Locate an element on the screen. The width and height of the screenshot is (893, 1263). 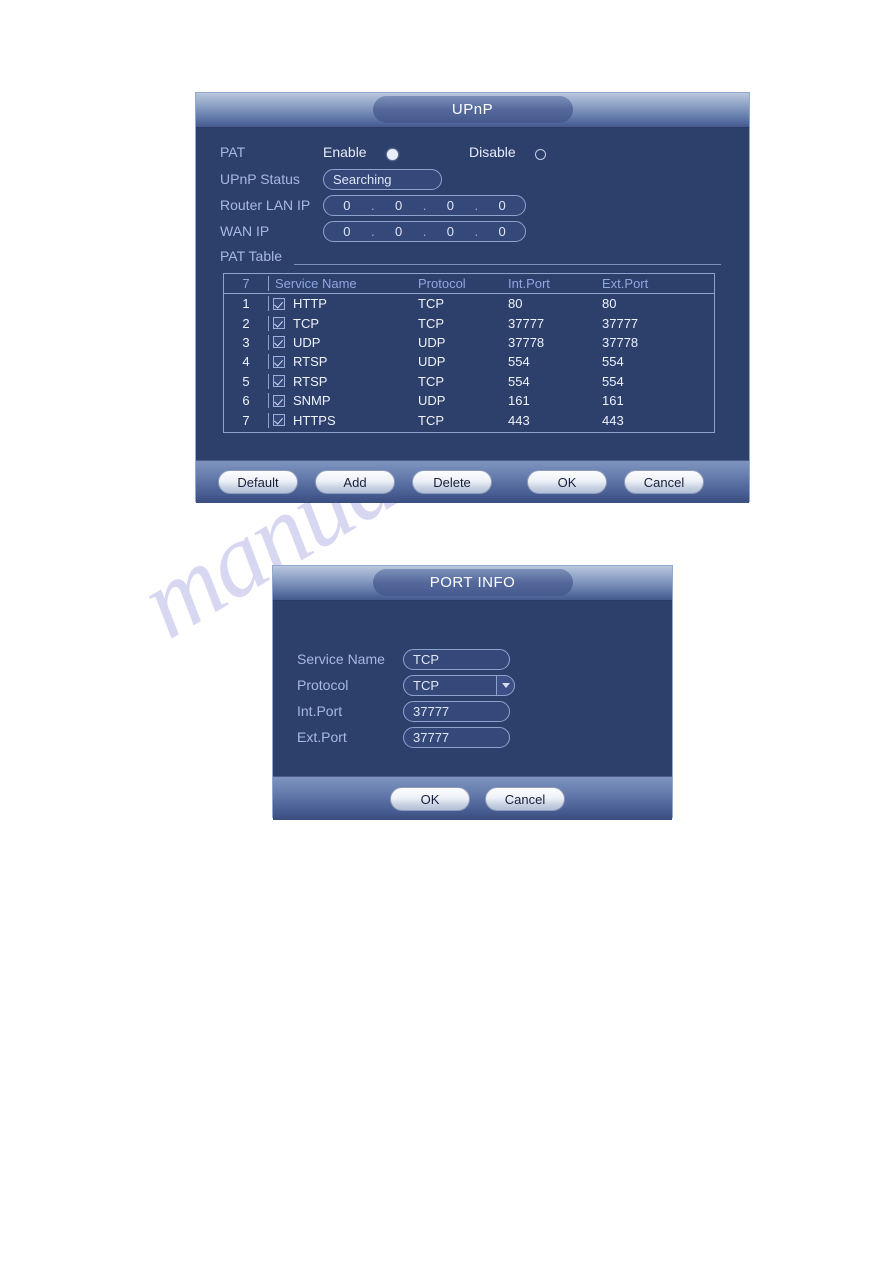
row-index: 3 is located at coordinates (246, 342).